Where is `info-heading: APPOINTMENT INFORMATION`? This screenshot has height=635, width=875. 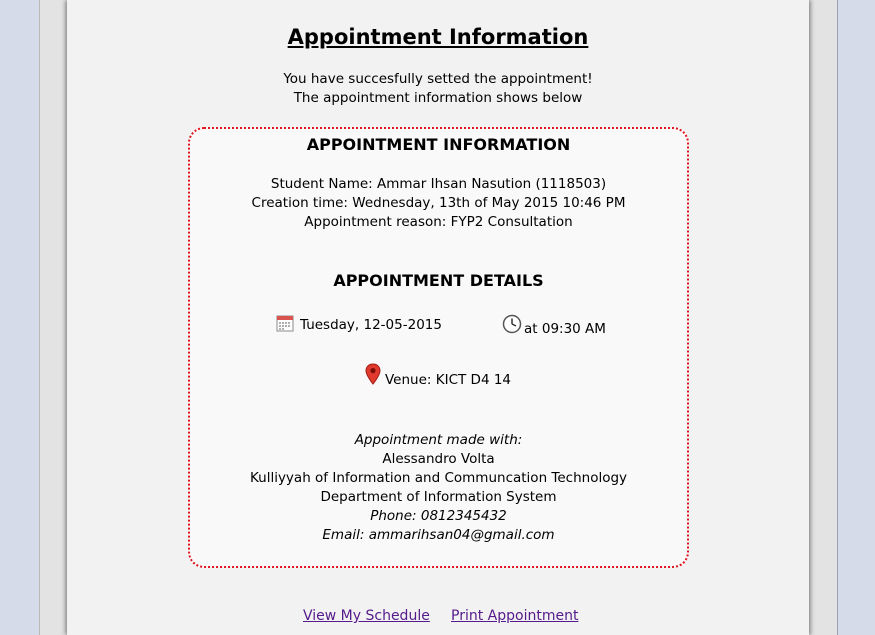 info-heading: APPOINTMENT INFORMATION is located at coordinates (438, 144).